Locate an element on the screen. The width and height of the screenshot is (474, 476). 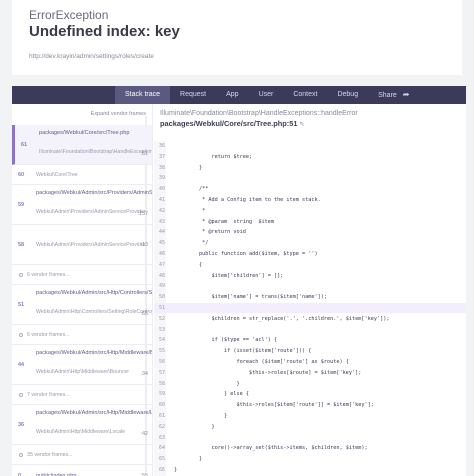
frame-index: 44 is located at coordinates (21, 365).